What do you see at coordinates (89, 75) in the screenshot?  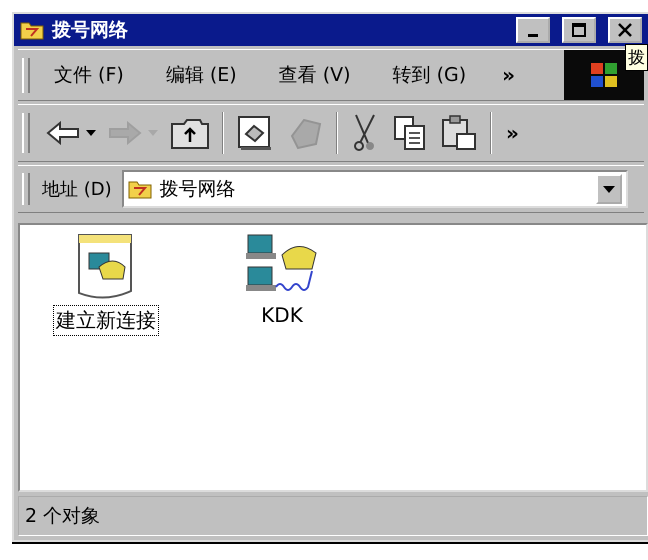 I see `menu-item: 文件 (F)` at bounding box center [89, 75].